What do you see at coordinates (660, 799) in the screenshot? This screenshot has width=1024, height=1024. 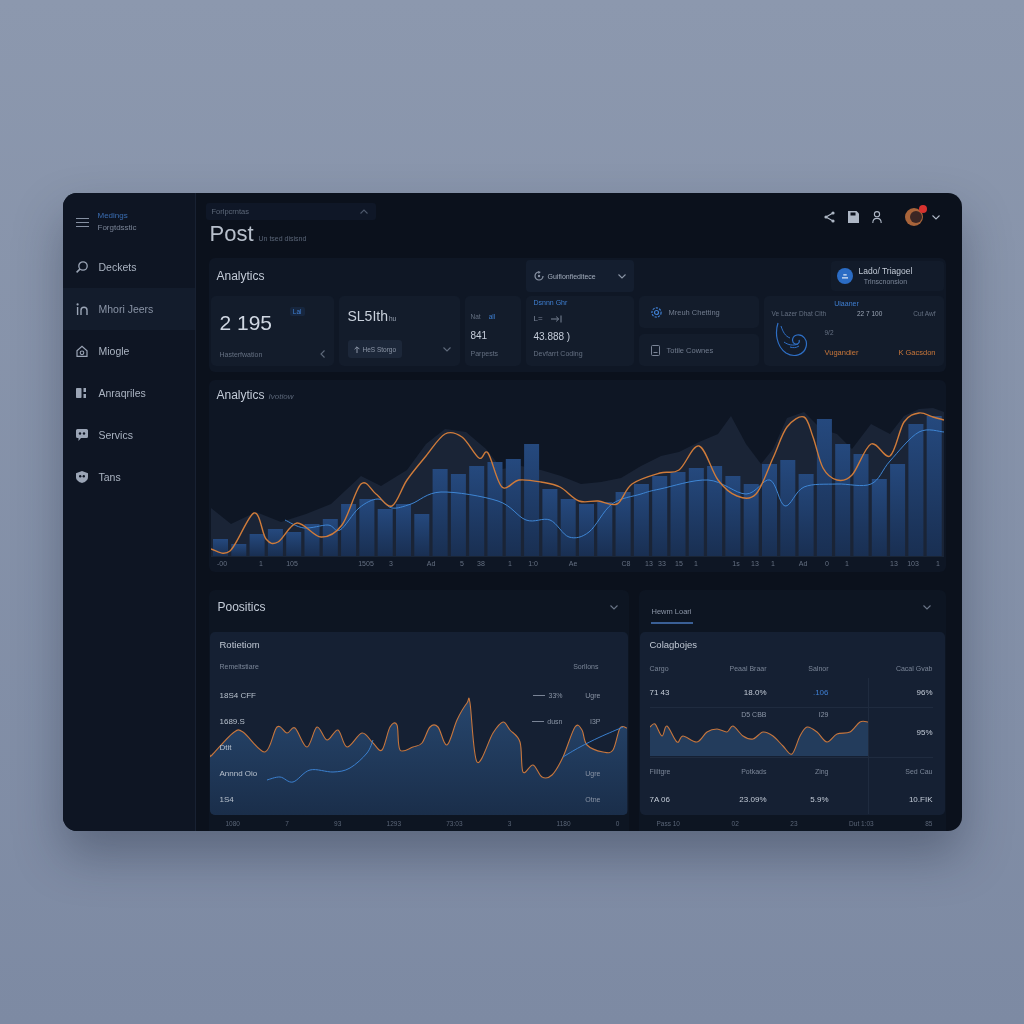 I see `table-cell-text: 7A 06` at bounding box center [660, 799].